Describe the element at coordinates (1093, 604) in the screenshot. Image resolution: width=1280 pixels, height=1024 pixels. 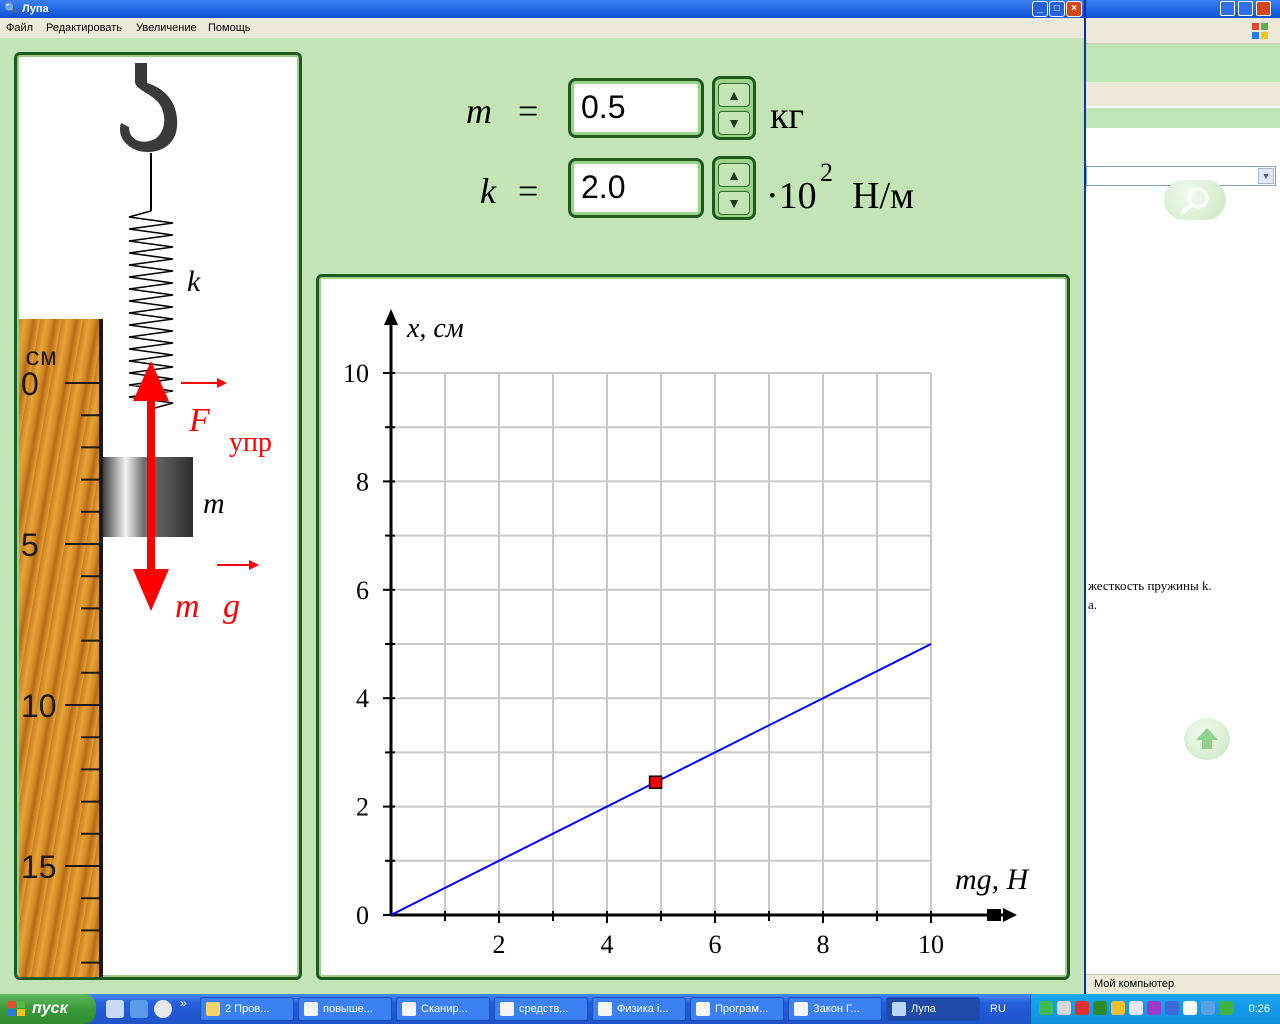
I see `background-text-line: а.` at that location.